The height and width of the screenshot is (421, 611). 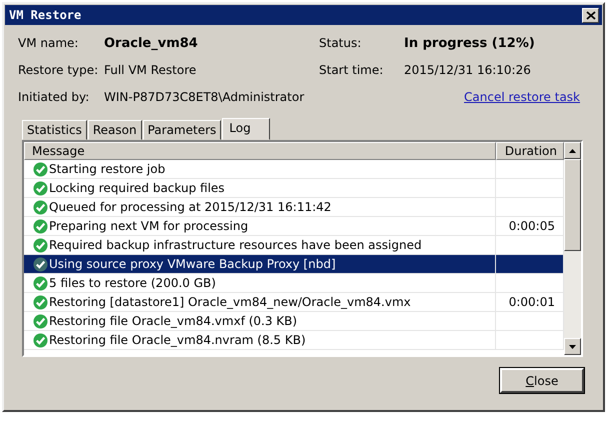 I want to click on field-value: Oracle_vm84, so click(x=151, y=43).